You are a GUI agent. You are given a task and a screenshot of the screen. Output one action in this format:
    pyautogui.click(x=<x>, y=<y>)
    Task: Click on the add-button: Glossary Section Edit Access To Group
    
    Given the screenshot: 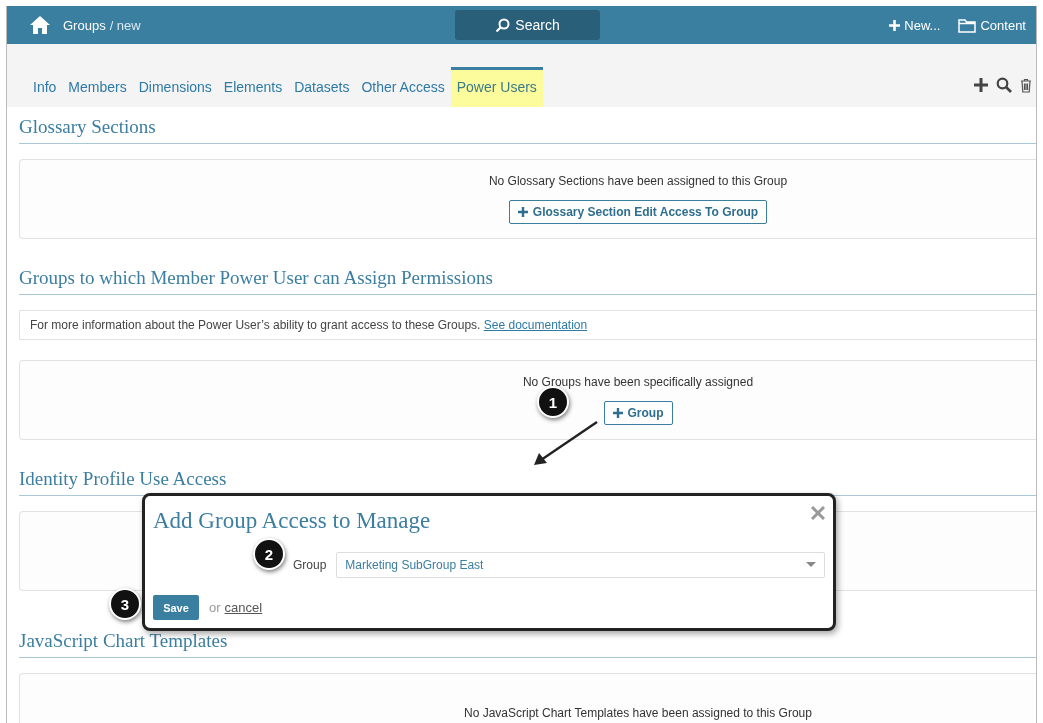 What is the action you would take?
    pyautogui.click(x=638, y=212)
    